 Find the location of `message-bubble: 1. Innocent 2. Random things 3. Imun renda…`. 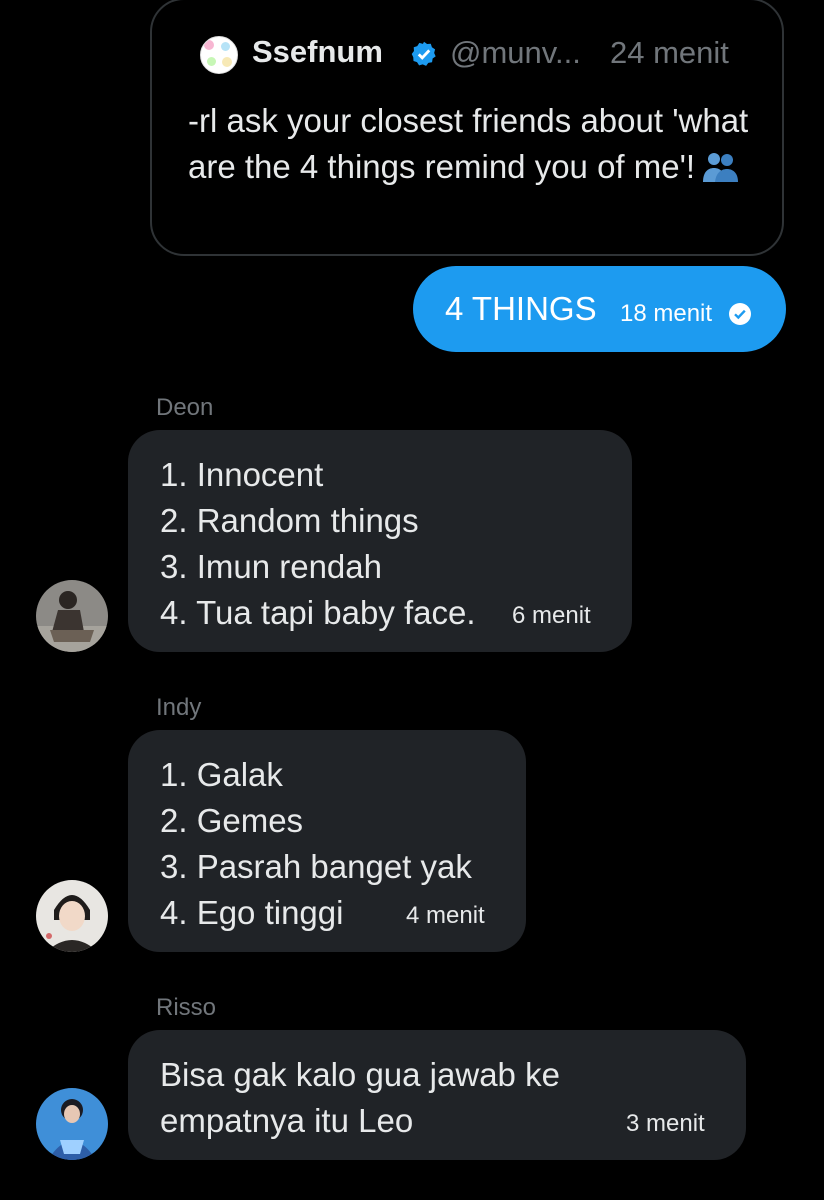

message-bubble: 1. Innocent 2. Random things 3. Imun renda… is located at coordinates (380, 541).